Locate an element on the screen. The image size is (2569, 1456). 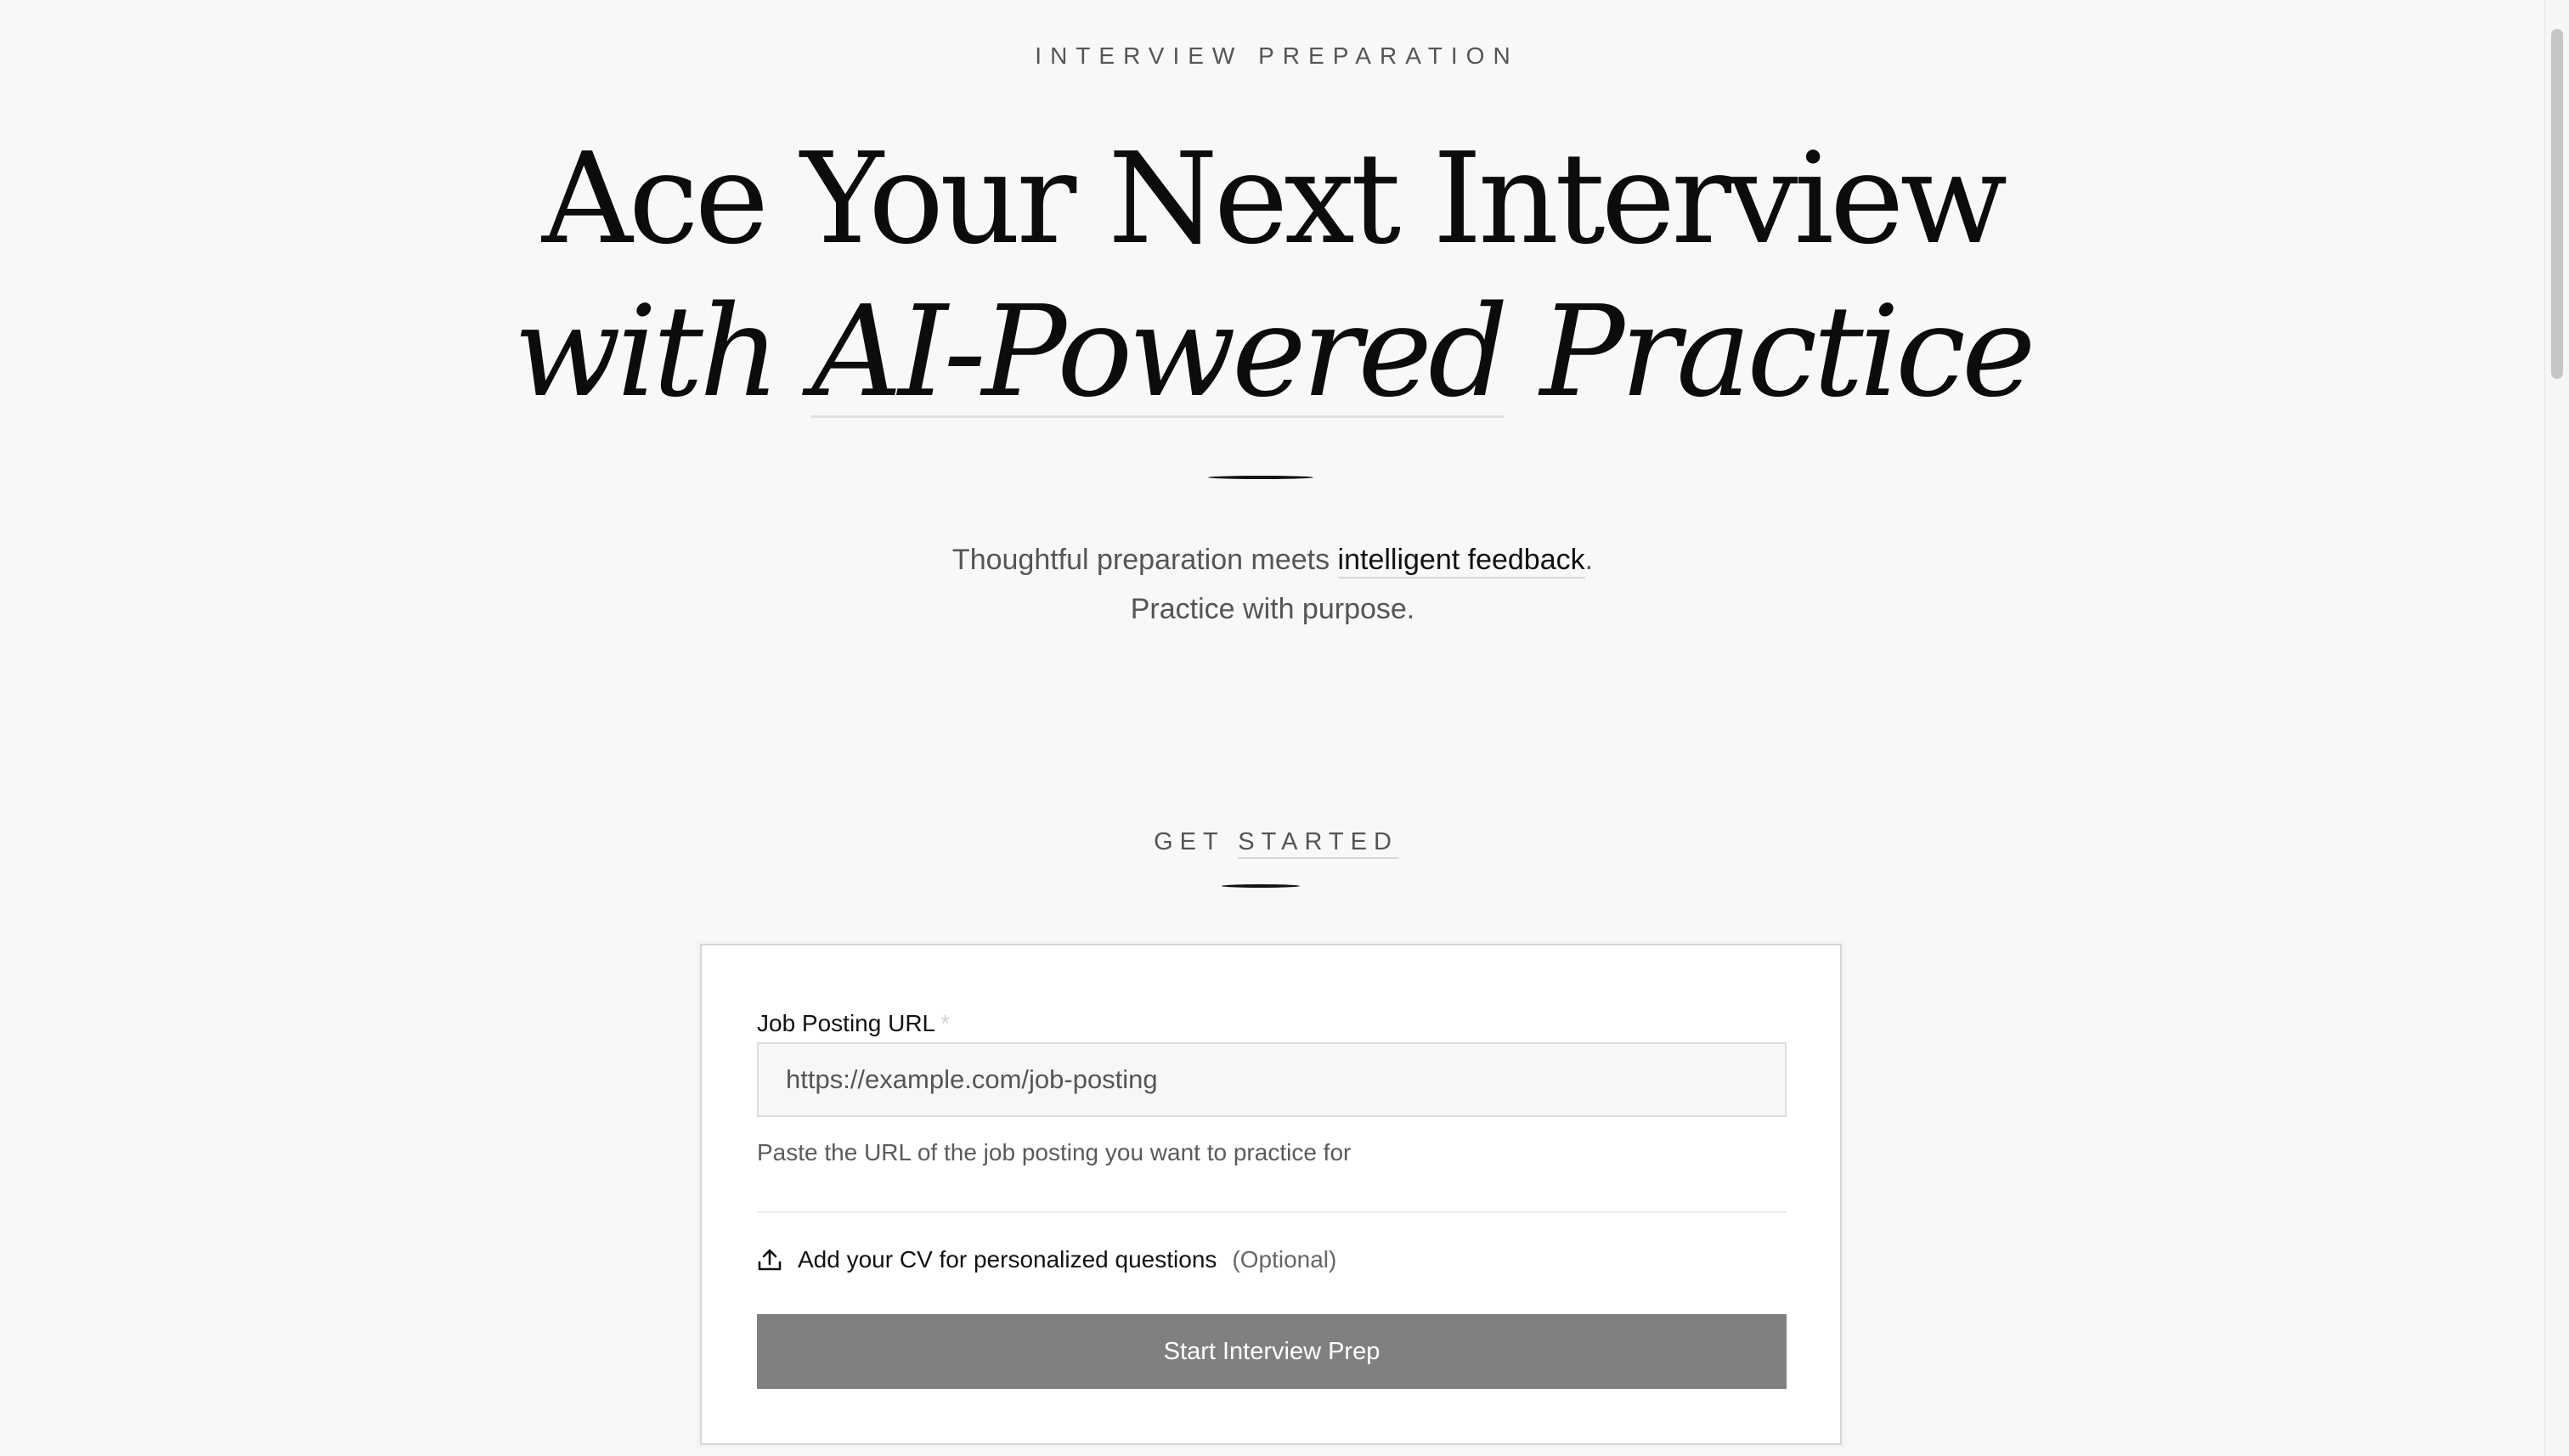
start-interview-prep-button: Start Interview Prep is located at coordinates (1272, 1351).